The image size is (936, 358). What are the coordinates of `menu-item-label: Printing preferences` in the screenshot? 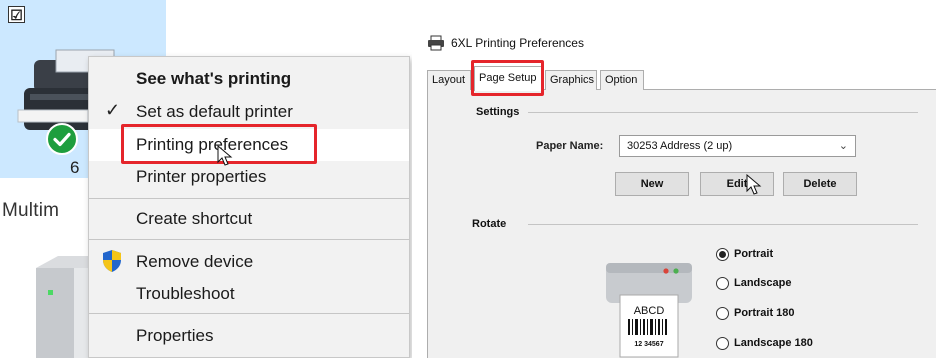 It's located at (212, 144).